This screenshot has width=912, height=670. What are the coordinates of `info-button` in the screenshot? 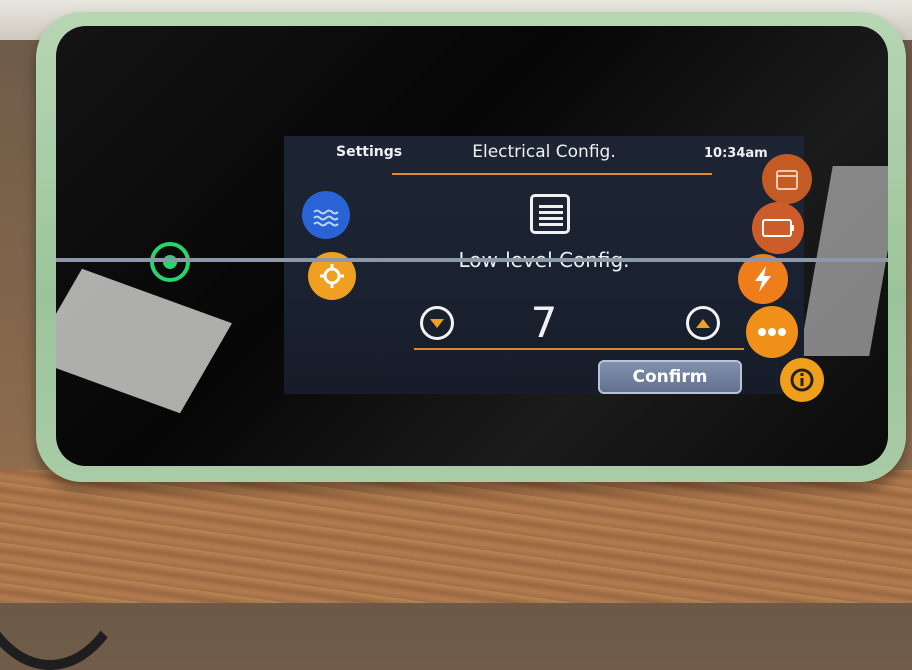 It's located at (802, 380).